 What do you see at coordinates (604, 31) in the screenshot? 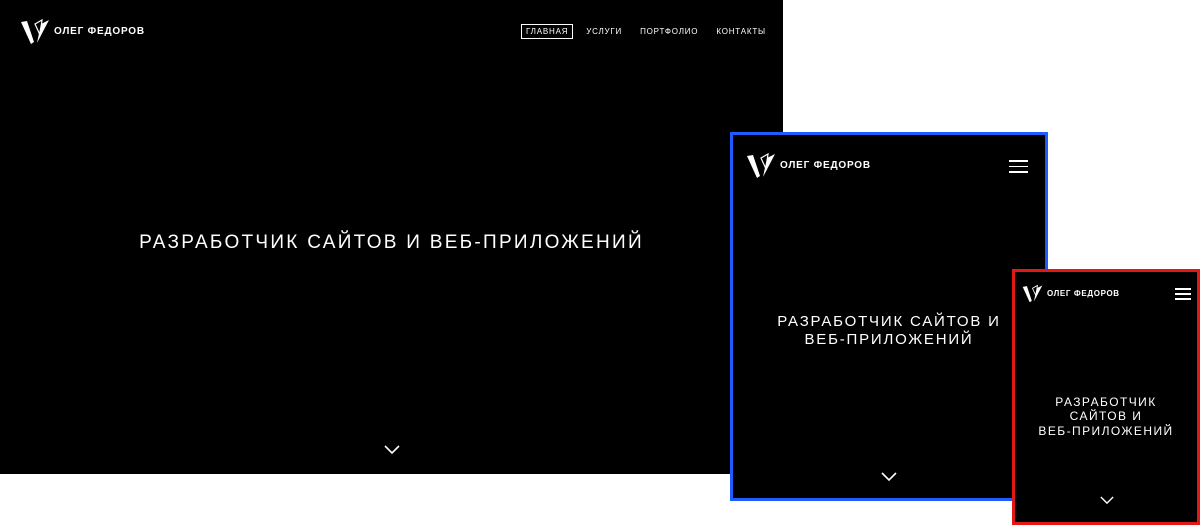
I see `nav-item-services: УСЛУГИ` at bounding box center [604, 31].